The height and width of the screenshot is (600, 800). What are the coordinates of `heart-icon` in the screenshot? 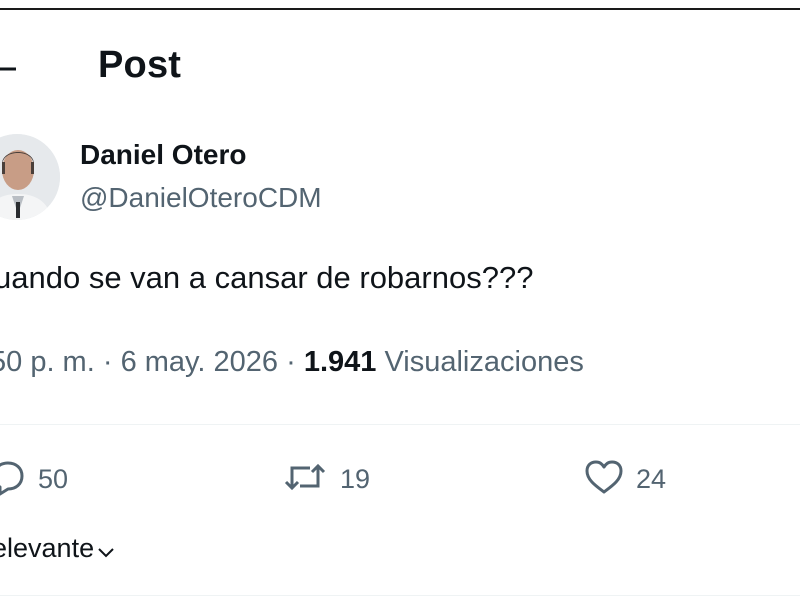 It's located at (604, 479).